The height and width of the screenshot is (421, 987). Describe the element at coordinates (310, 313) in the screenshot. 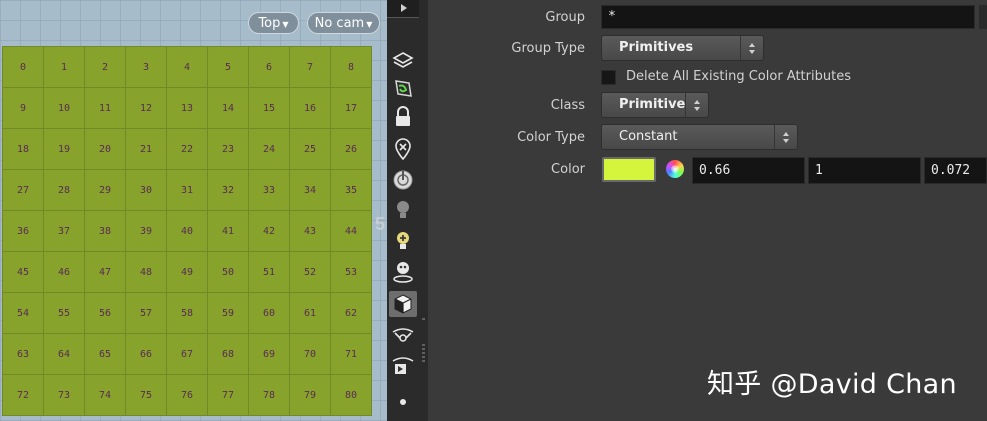

I see `grid-cell: 61` at that location.